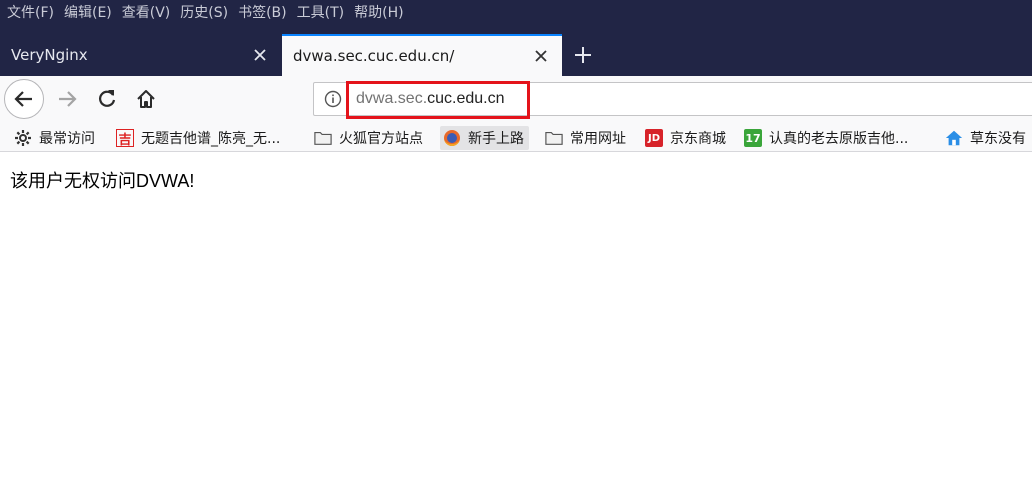  What do you see at coordinates (452, 138) in the screenshot?
I see `firefox-icon` at bounding box center [452, 138].